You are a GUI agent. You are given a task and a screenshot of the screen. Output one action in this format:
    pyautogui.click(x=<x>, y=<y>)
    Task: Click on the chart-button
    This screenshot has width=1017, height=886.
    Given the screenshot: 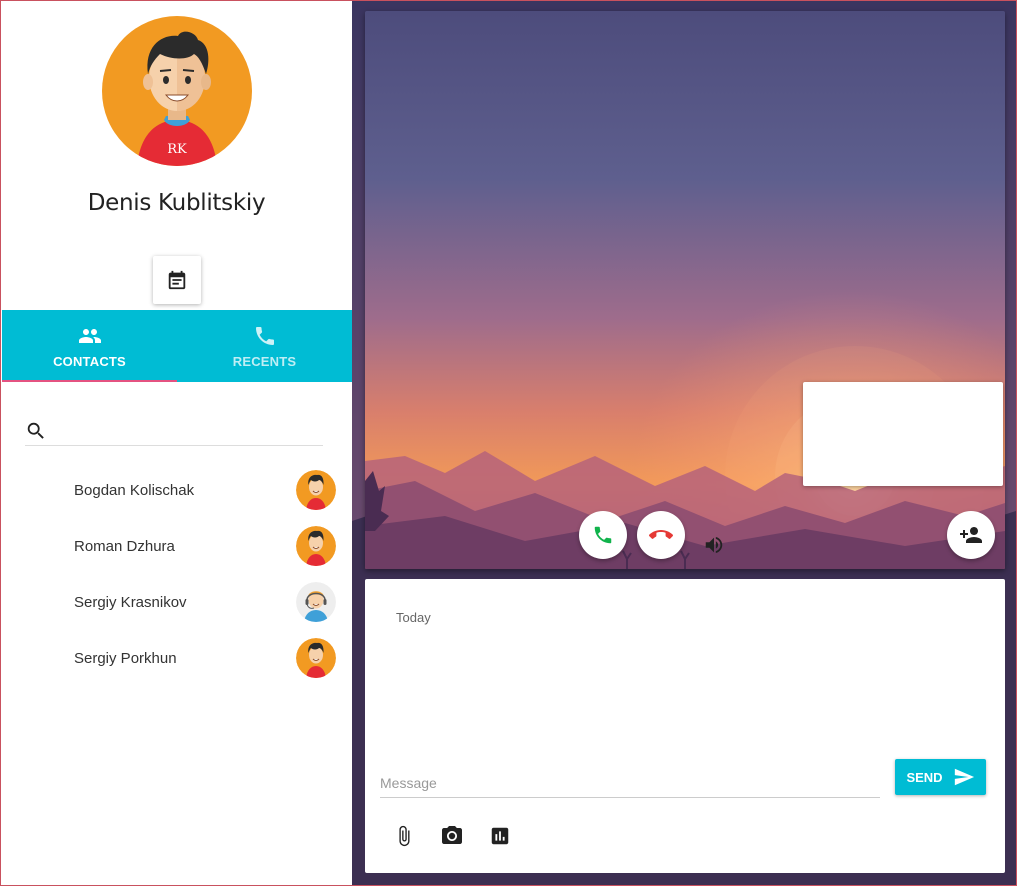 What is the action you would take?
    pyautogui.click(x=500, y=836)
    